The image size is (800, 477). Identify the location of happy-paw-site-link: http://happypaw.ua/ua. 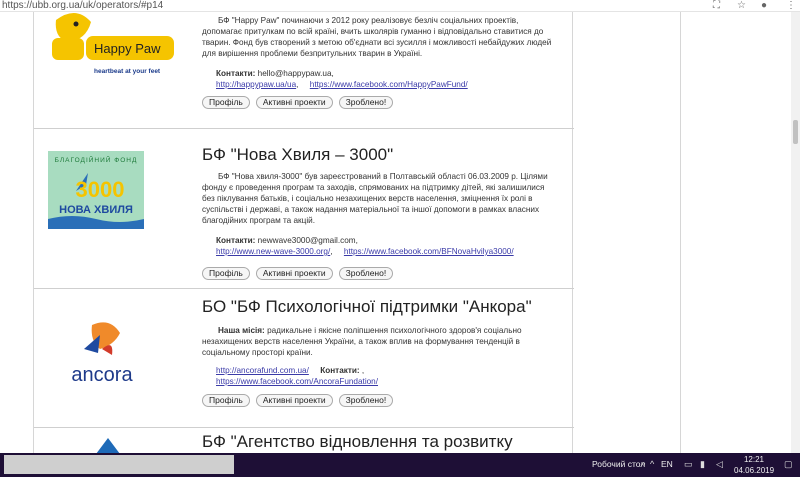
(256, 84).